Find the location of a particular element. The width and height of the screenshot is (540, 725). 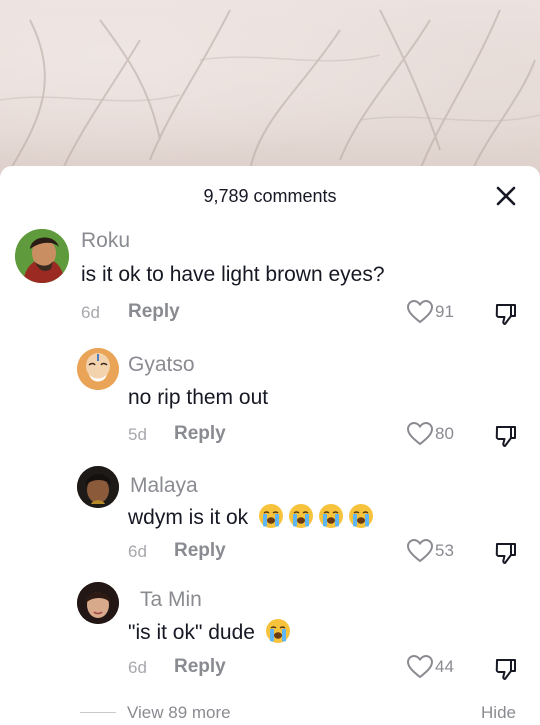

view-more-replies-button: View 89 more is located at coordinates (179, 713).